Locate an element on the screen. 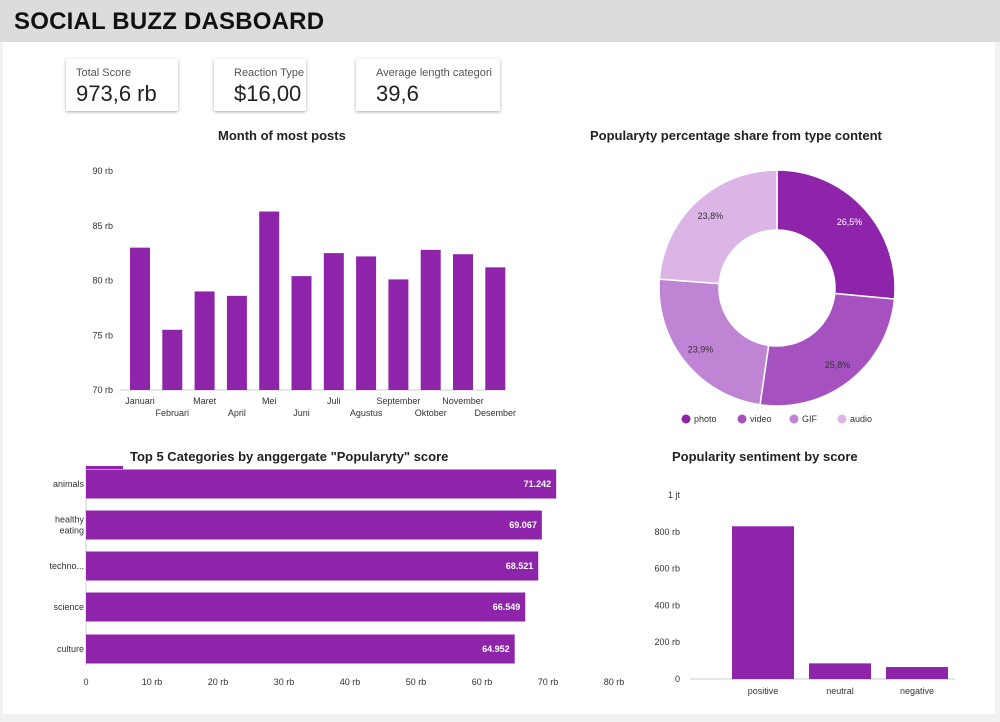 This screenshot has height=722, width=1000. bar-neutral is located at coordinates (840, 671).